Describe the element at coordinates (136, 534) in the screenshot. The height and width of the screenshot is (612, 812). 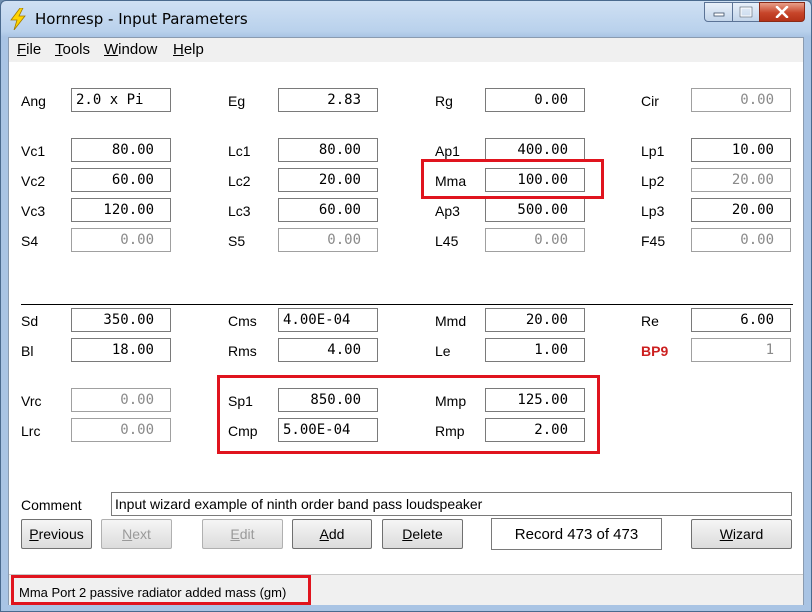
I see `next-button: Next` at that location.